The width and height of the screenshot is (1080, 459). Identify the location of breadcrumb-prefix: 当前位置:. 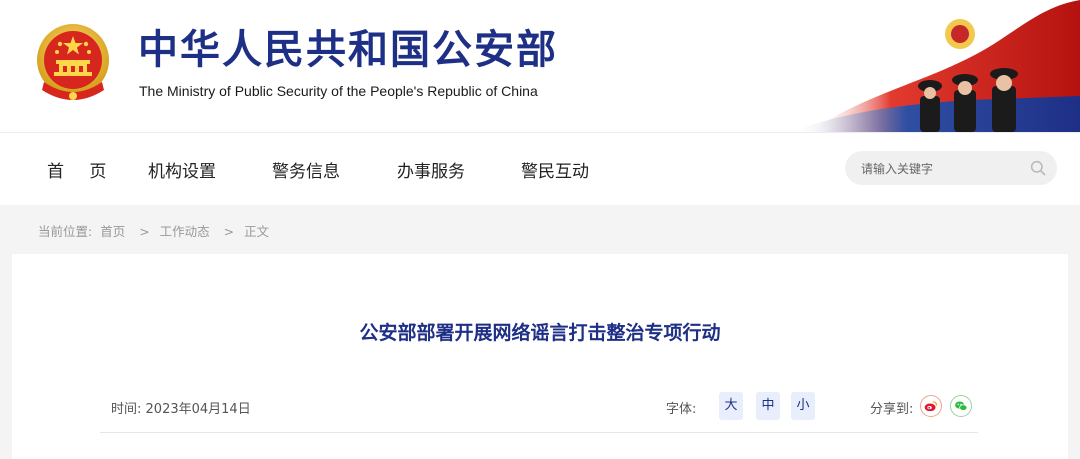
(65, 231).